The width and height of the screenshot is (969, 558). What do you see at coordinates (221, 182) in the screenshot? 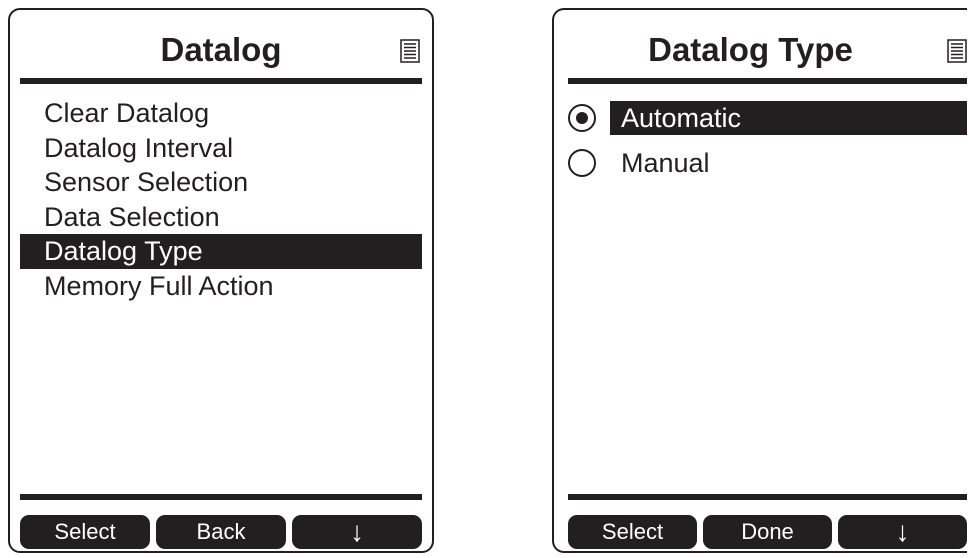
I see `menu-item-sensor-selection: Sensor Selection` at bounding box center [221, 182].